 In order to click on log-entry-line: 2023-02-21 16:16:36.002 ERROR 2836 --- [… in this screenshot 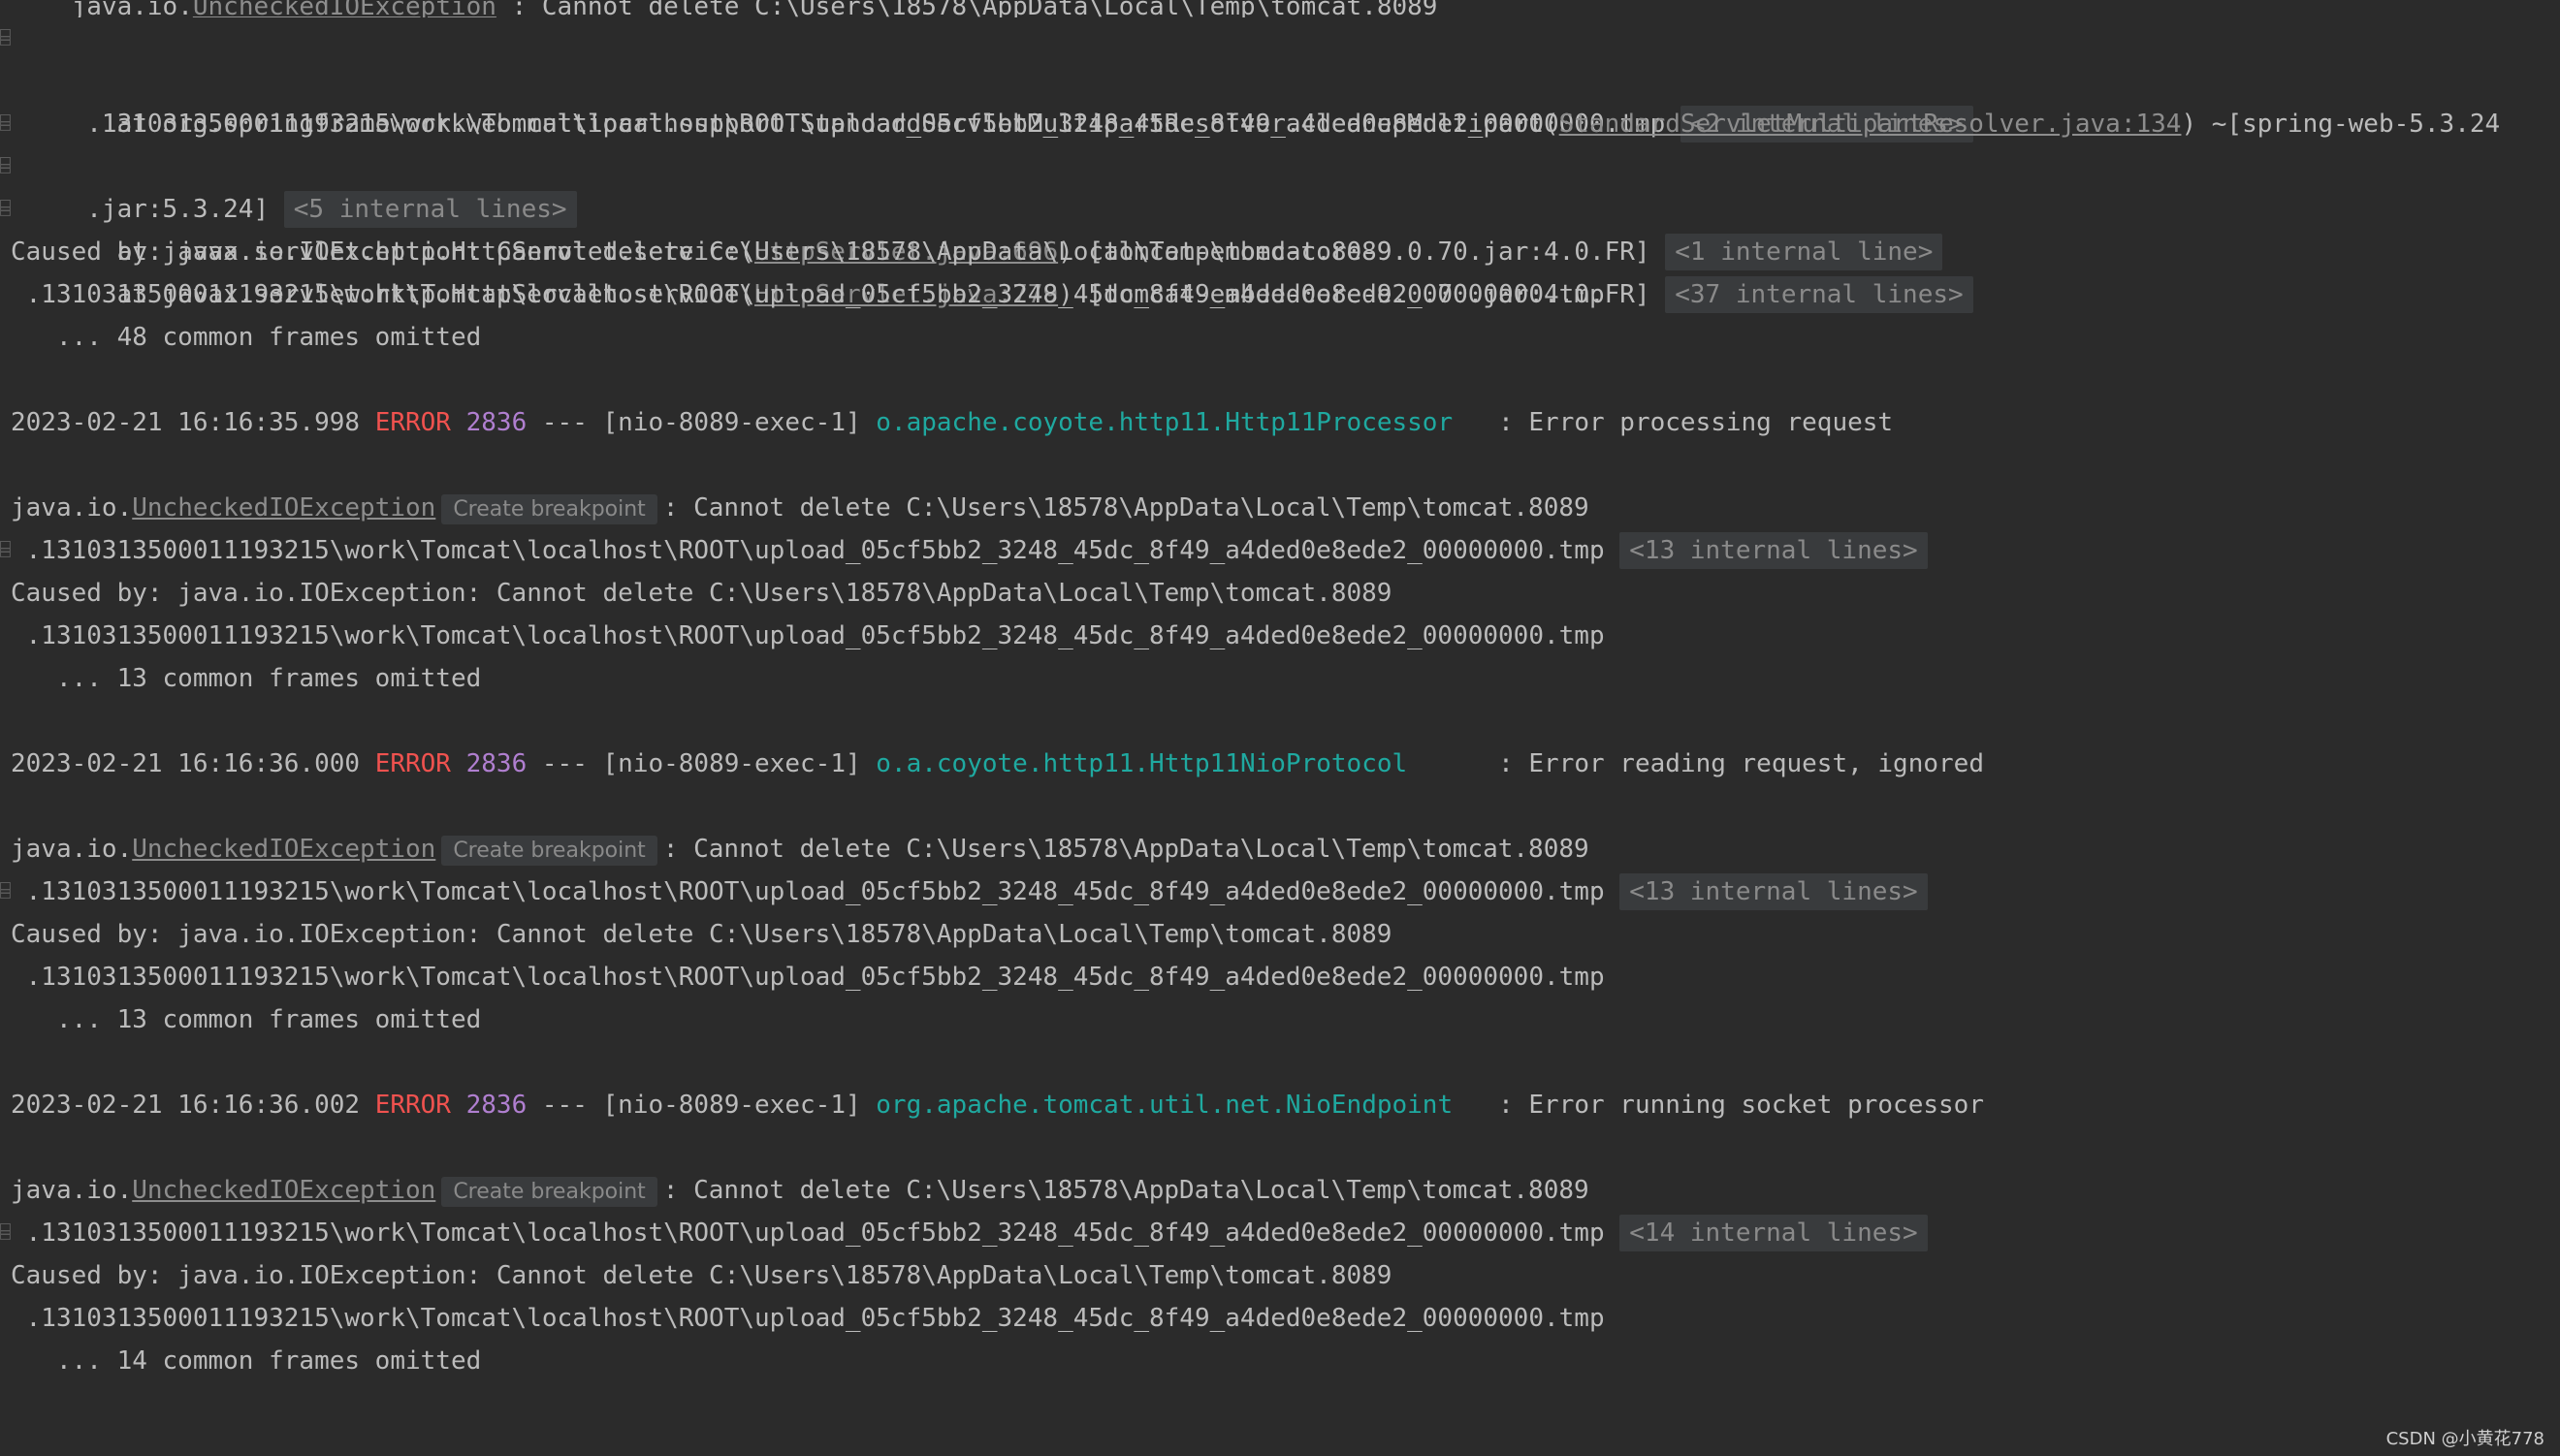, I will do `click(1280, 1105)`.